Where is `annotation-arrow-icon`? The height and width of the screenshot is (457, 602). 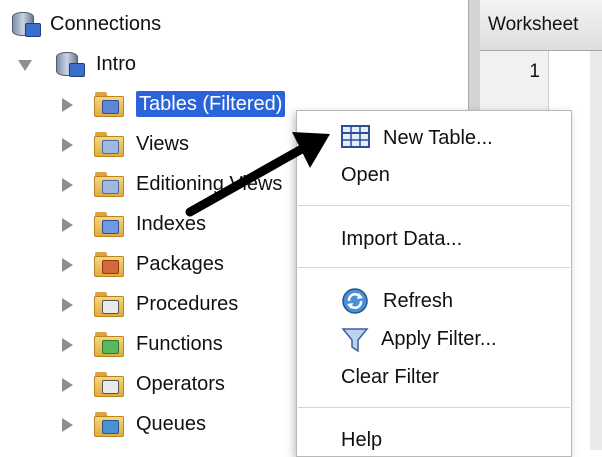 annotation-arrow-icon is located at coordinates (257, 174).